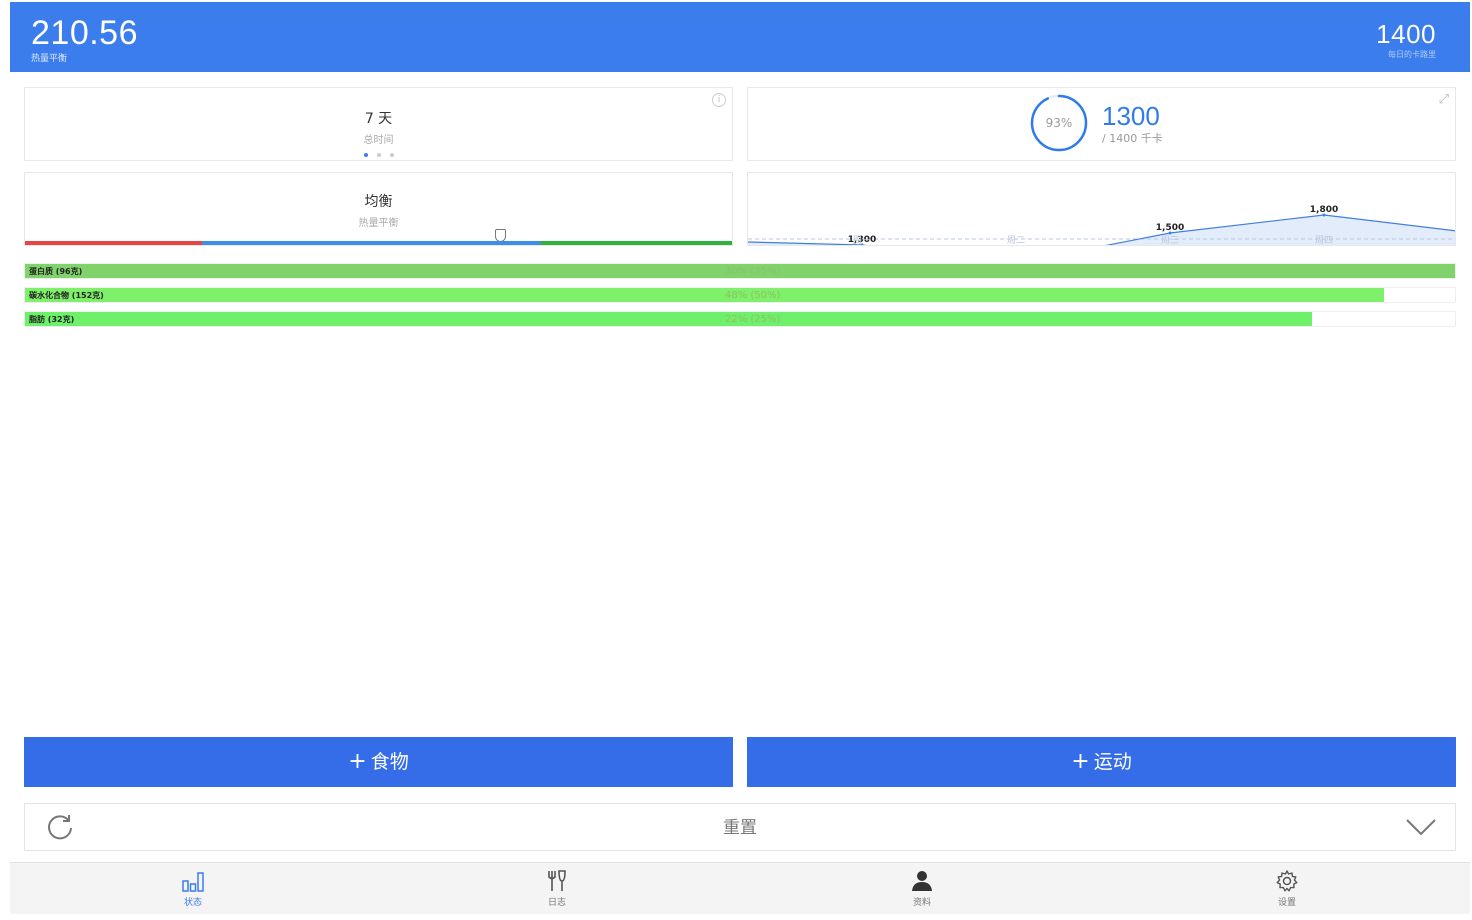  I want to click on weekly-chart-card: 1,300周一1,000周二1,500周三1,800周四, so click(1101, 209).